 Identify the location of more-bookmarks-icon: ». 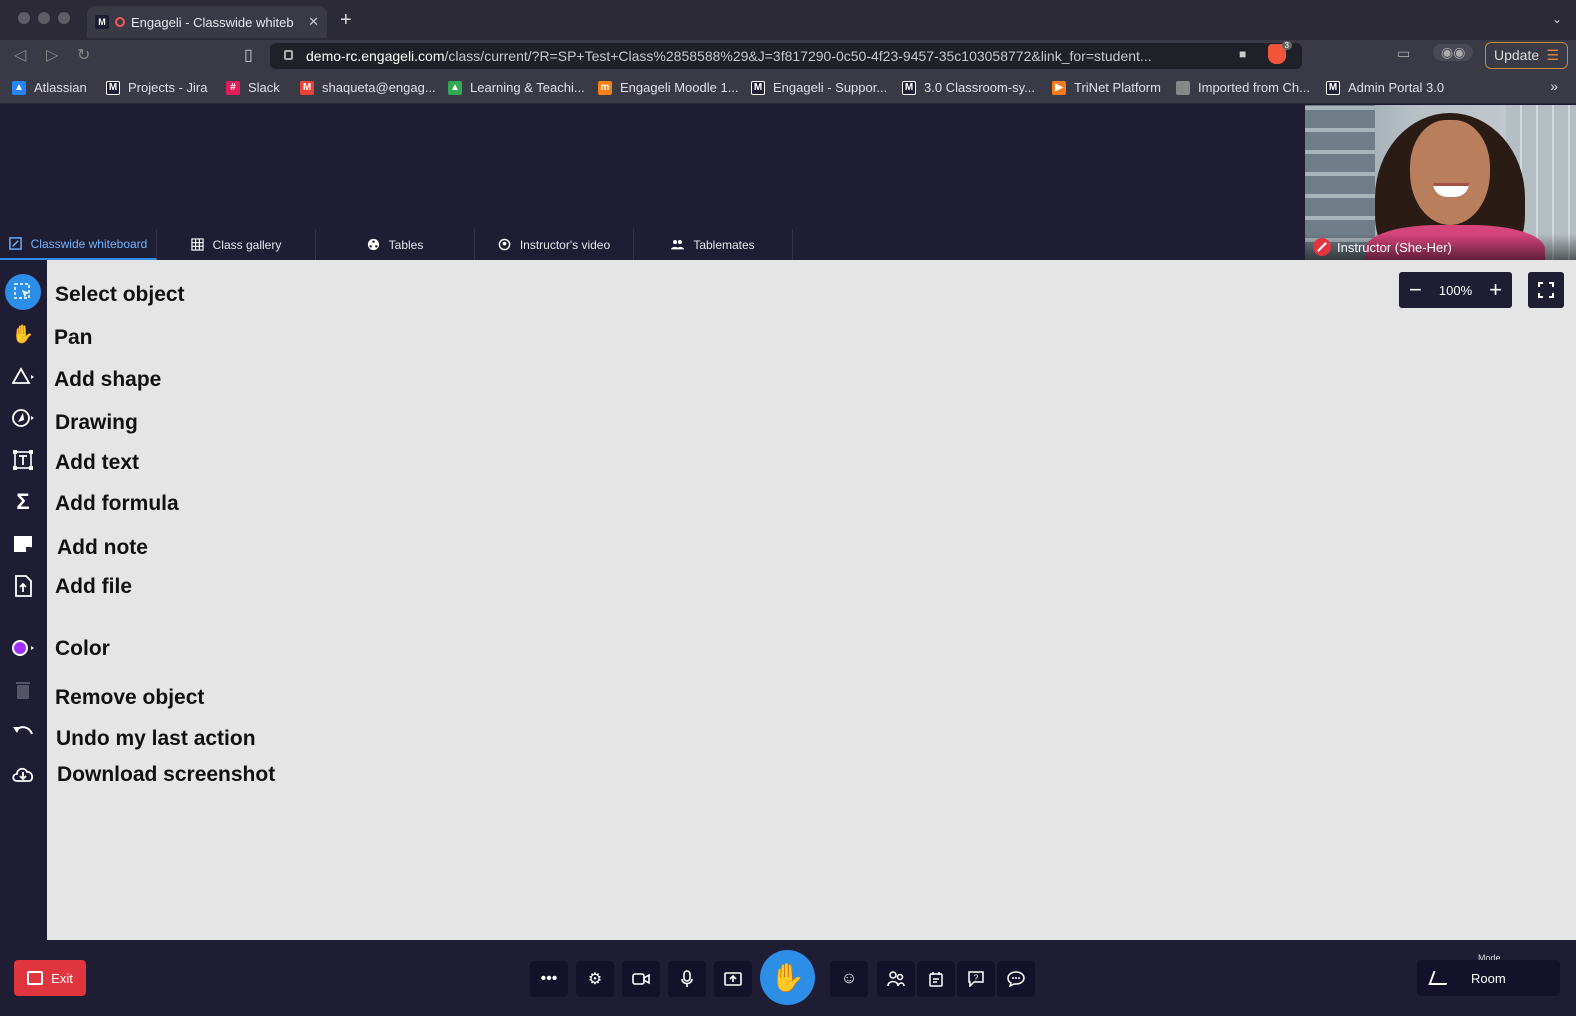
(1554, 86).